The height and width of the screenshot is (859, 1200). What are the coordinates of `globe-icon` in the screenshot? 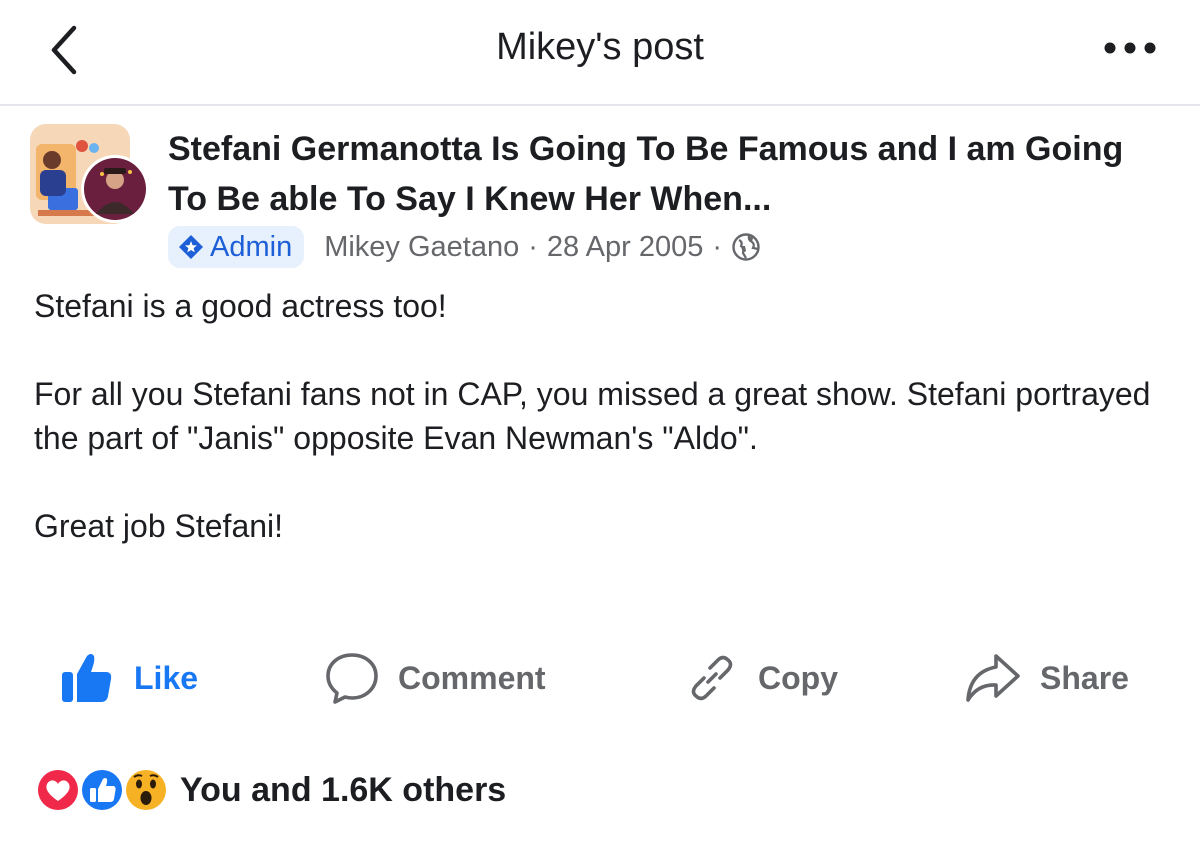 It's located at (746, 247).